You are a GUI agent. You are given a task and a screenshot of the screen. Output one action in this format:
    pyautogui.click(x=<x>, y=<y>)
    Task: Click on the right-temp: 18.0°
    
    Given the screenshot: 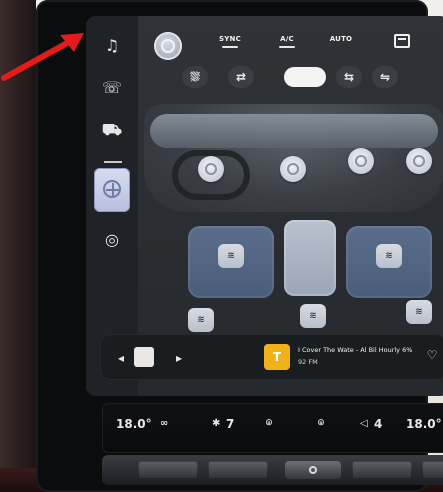 What is the action you would take?
    pyautogui.click(x=424, y=424)
    